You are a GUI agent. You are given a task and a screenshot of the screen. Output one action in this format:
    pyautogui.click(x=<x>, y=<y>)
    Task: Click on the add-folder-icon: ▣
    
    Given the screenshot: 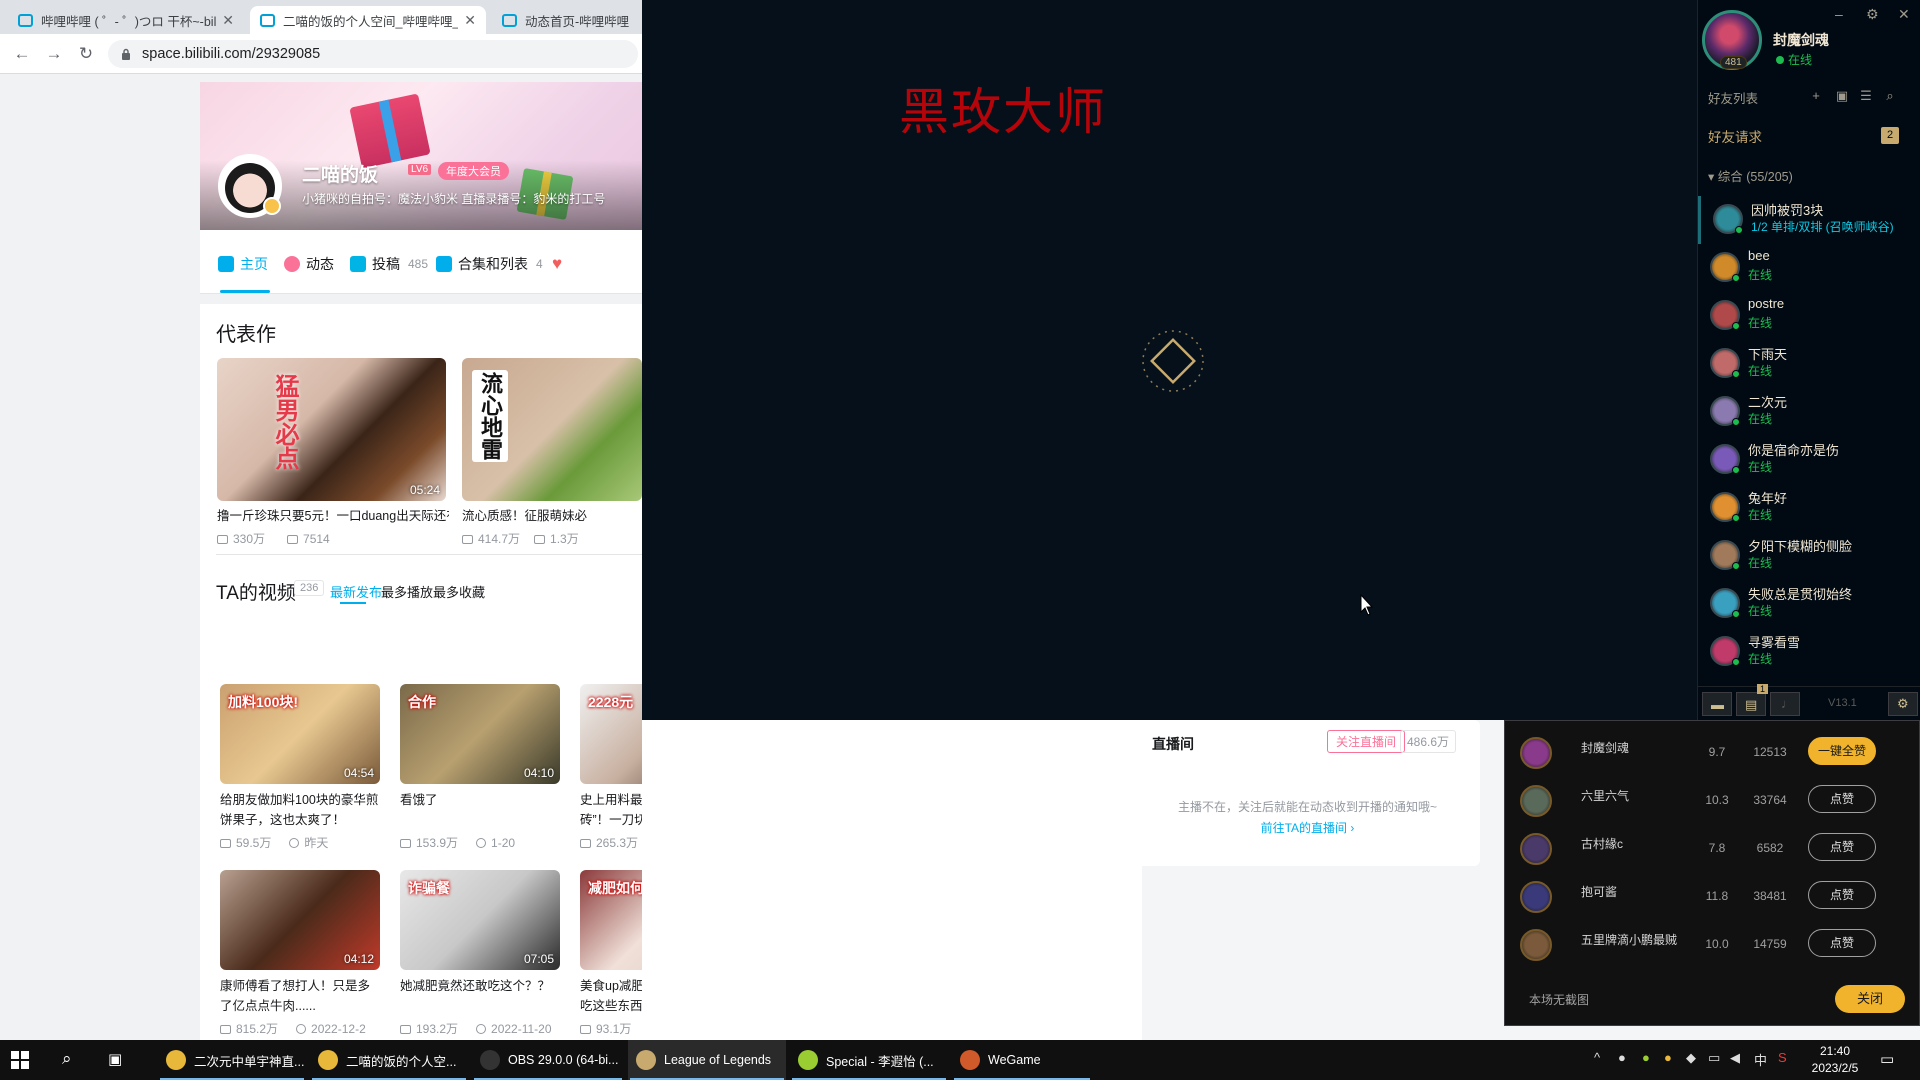 What is the action you would take?
    pyautogui.click(x=1842, y=96)
    